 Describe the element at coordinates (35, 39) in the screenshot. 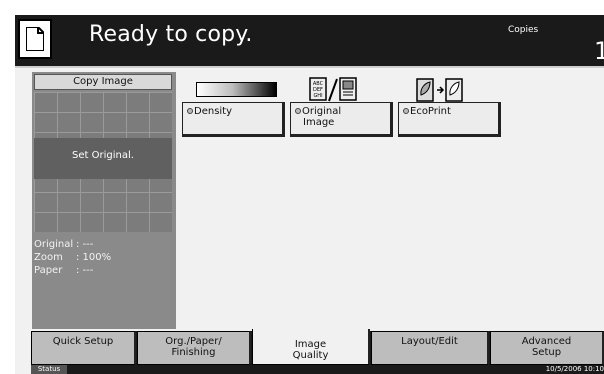

I see `document-icon` at that location.